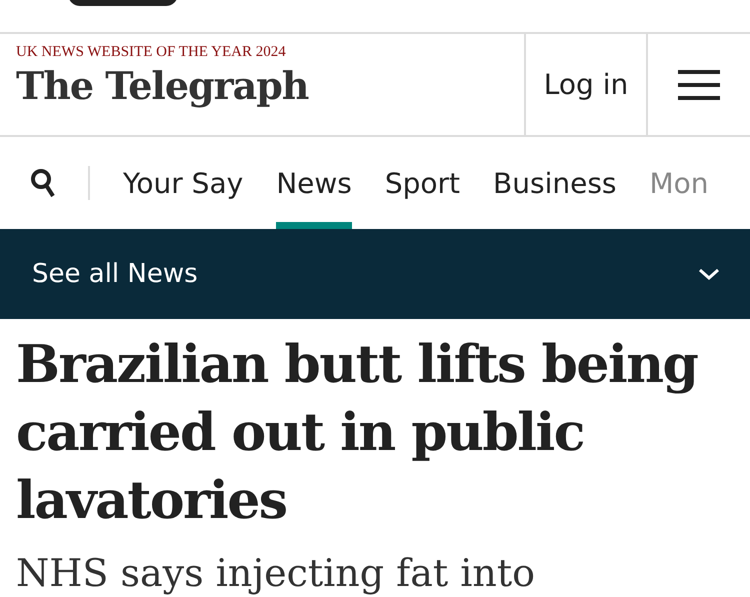  What do you see at coordinates (276, 573) in the screenshot?
I see `article-standfirst: NHS says injecting fat into` at bounding box center [276, 573].